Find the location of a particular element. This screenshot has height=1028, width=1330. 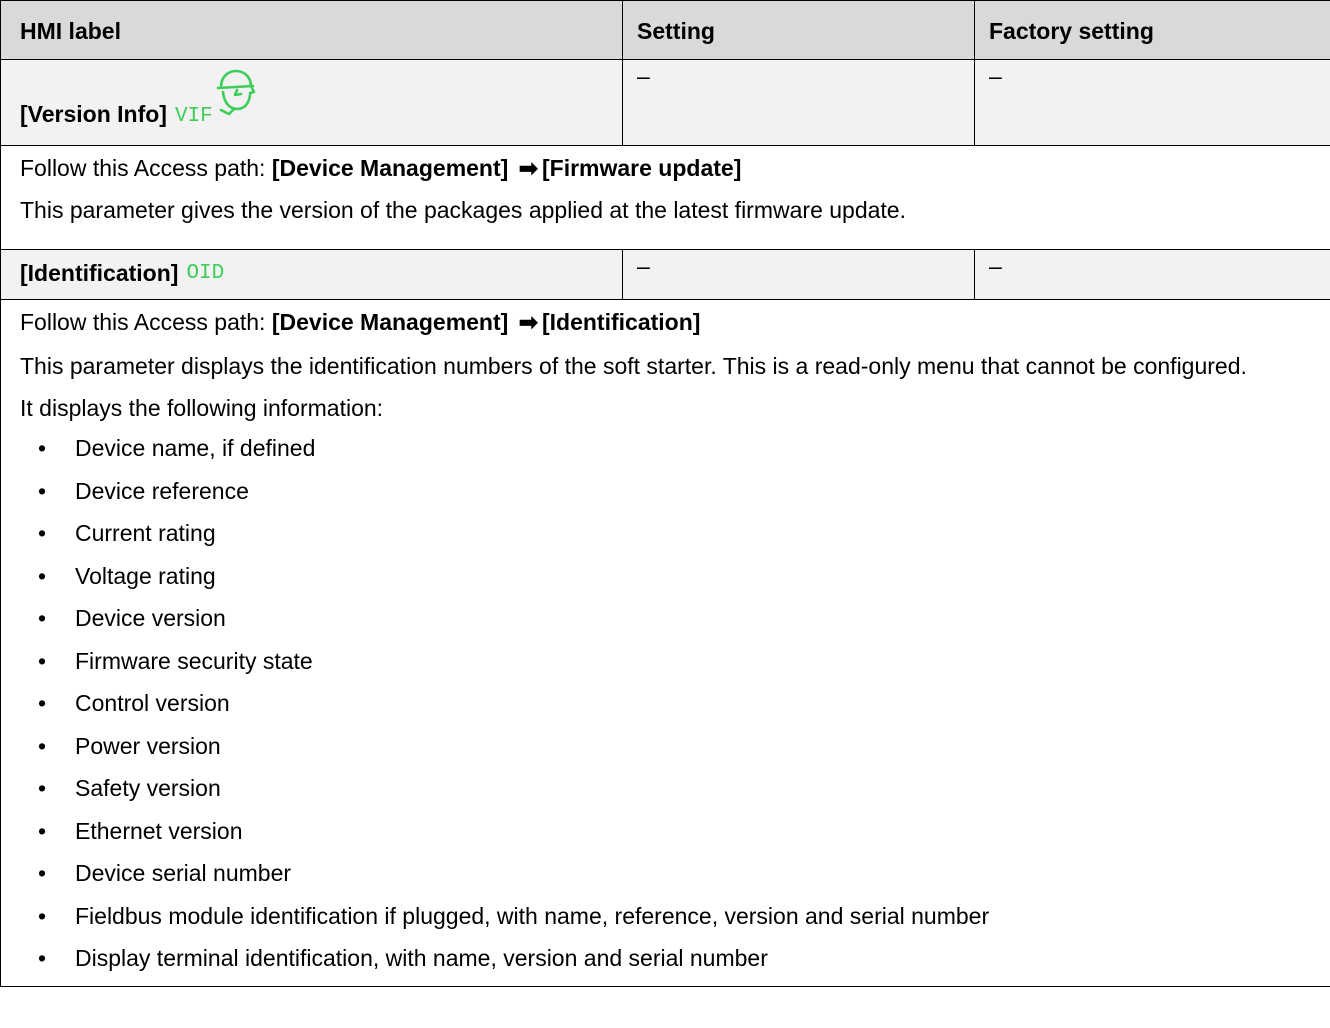

version-info-code: VIF is located at coordinates (193, 116).